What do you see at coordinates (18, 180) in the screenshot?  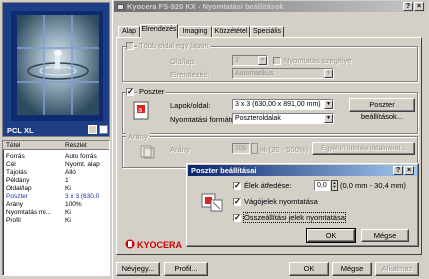 I see `row-key: Példány` at bounding box center [18, 180].